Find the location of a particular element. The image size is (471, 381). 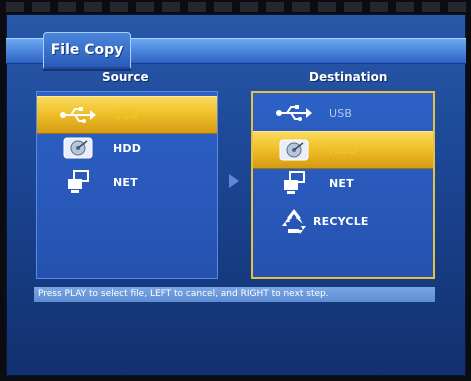

destination-item-label: RECYCLE is located at coordinates (341, 221).